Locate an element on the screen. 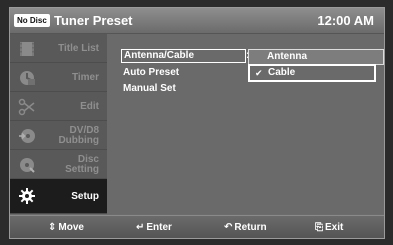 This screenshot has width=393, height=245. sidebar-item-label: Timer is located at coordinates (85, 77).